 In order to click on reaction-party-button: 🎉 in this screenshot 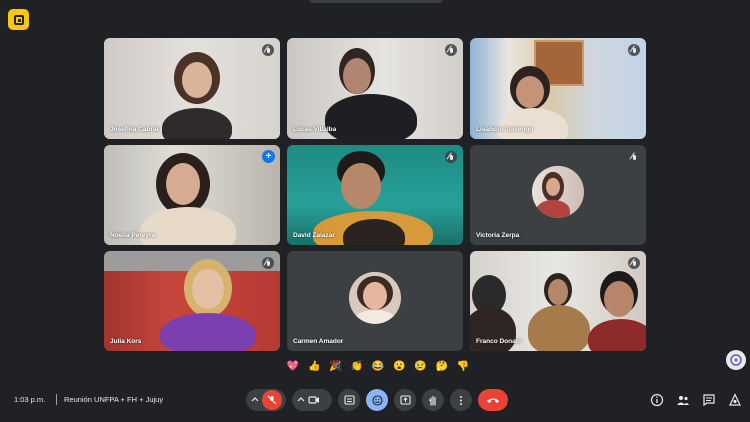, I will do `click(336, 367)`.